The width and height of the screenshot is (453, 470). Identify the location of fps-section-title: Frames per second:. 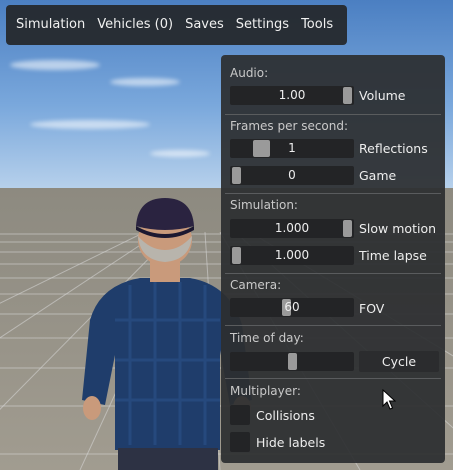
(289, 126).